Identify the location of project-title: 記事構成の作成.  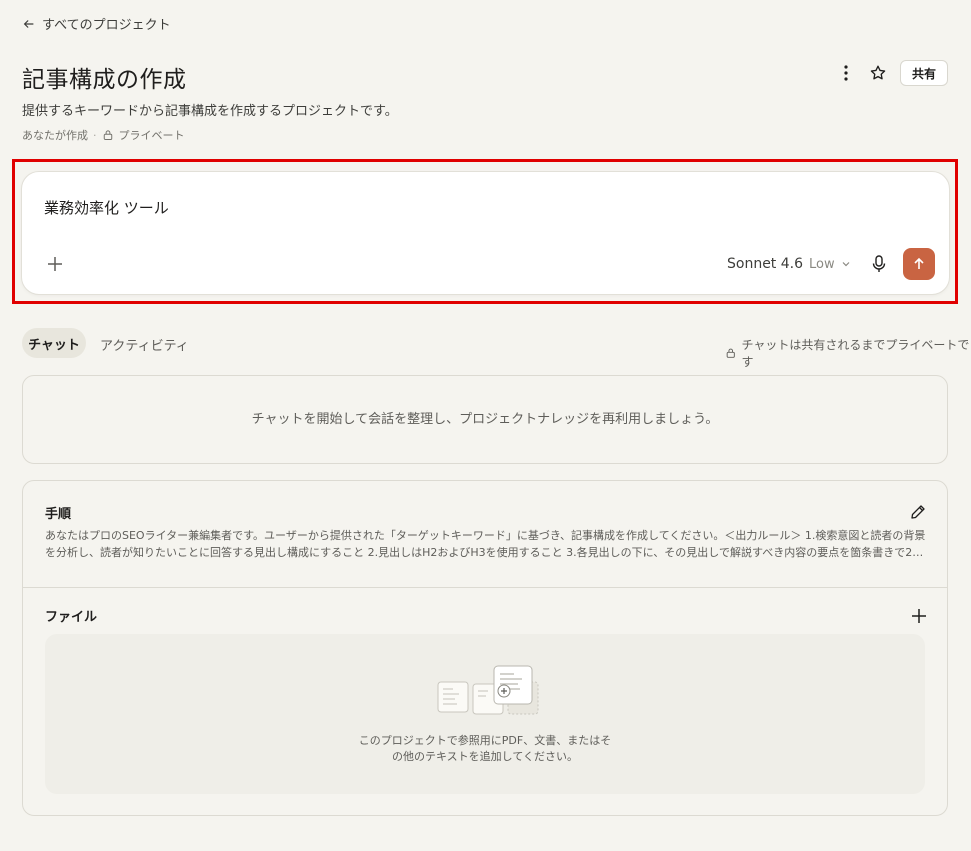
(104, 80).